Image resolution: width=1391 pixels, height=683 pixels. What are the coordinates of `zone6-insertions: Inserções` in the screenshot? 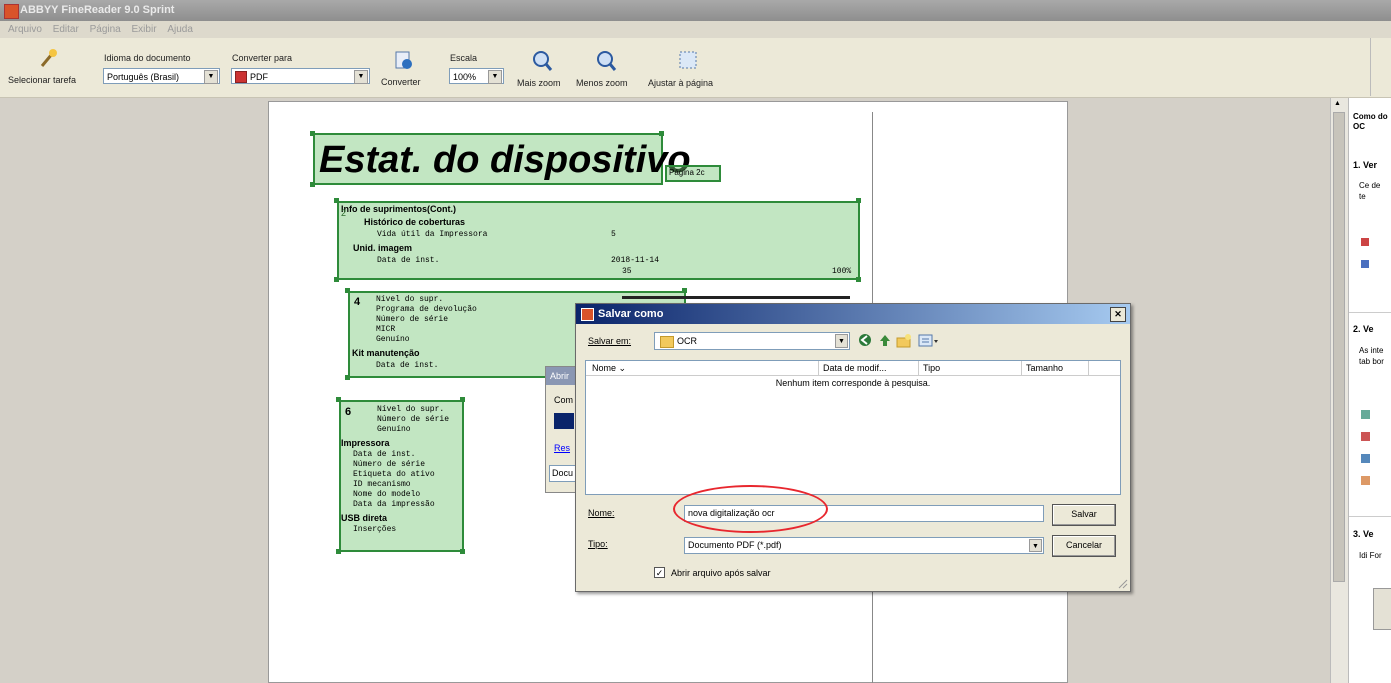 It's located at (375, 529).